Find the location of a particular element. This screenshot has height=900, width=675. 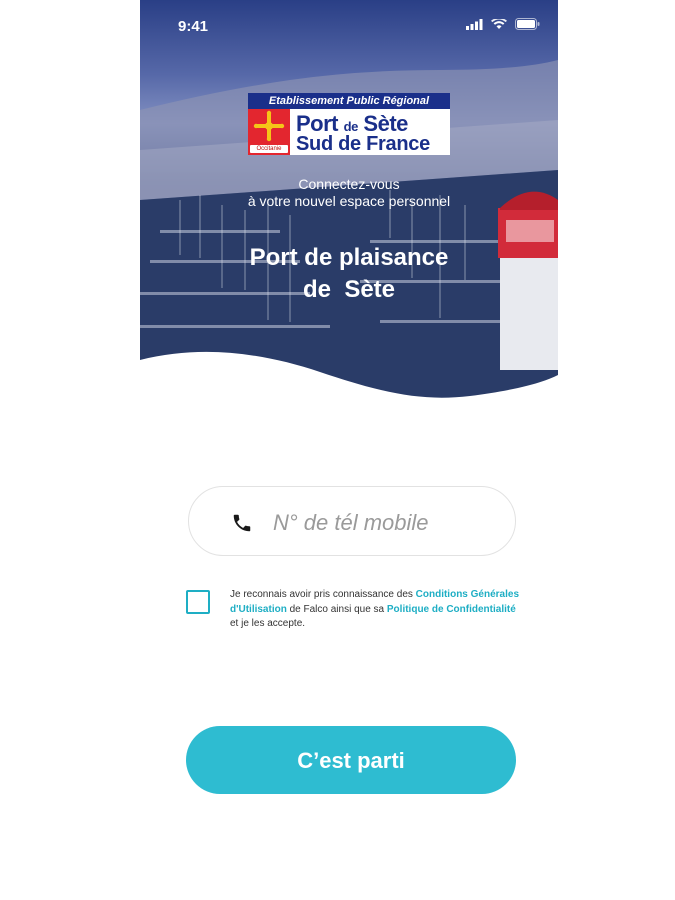

consent-checkbox is located at coordinates (198, 602).